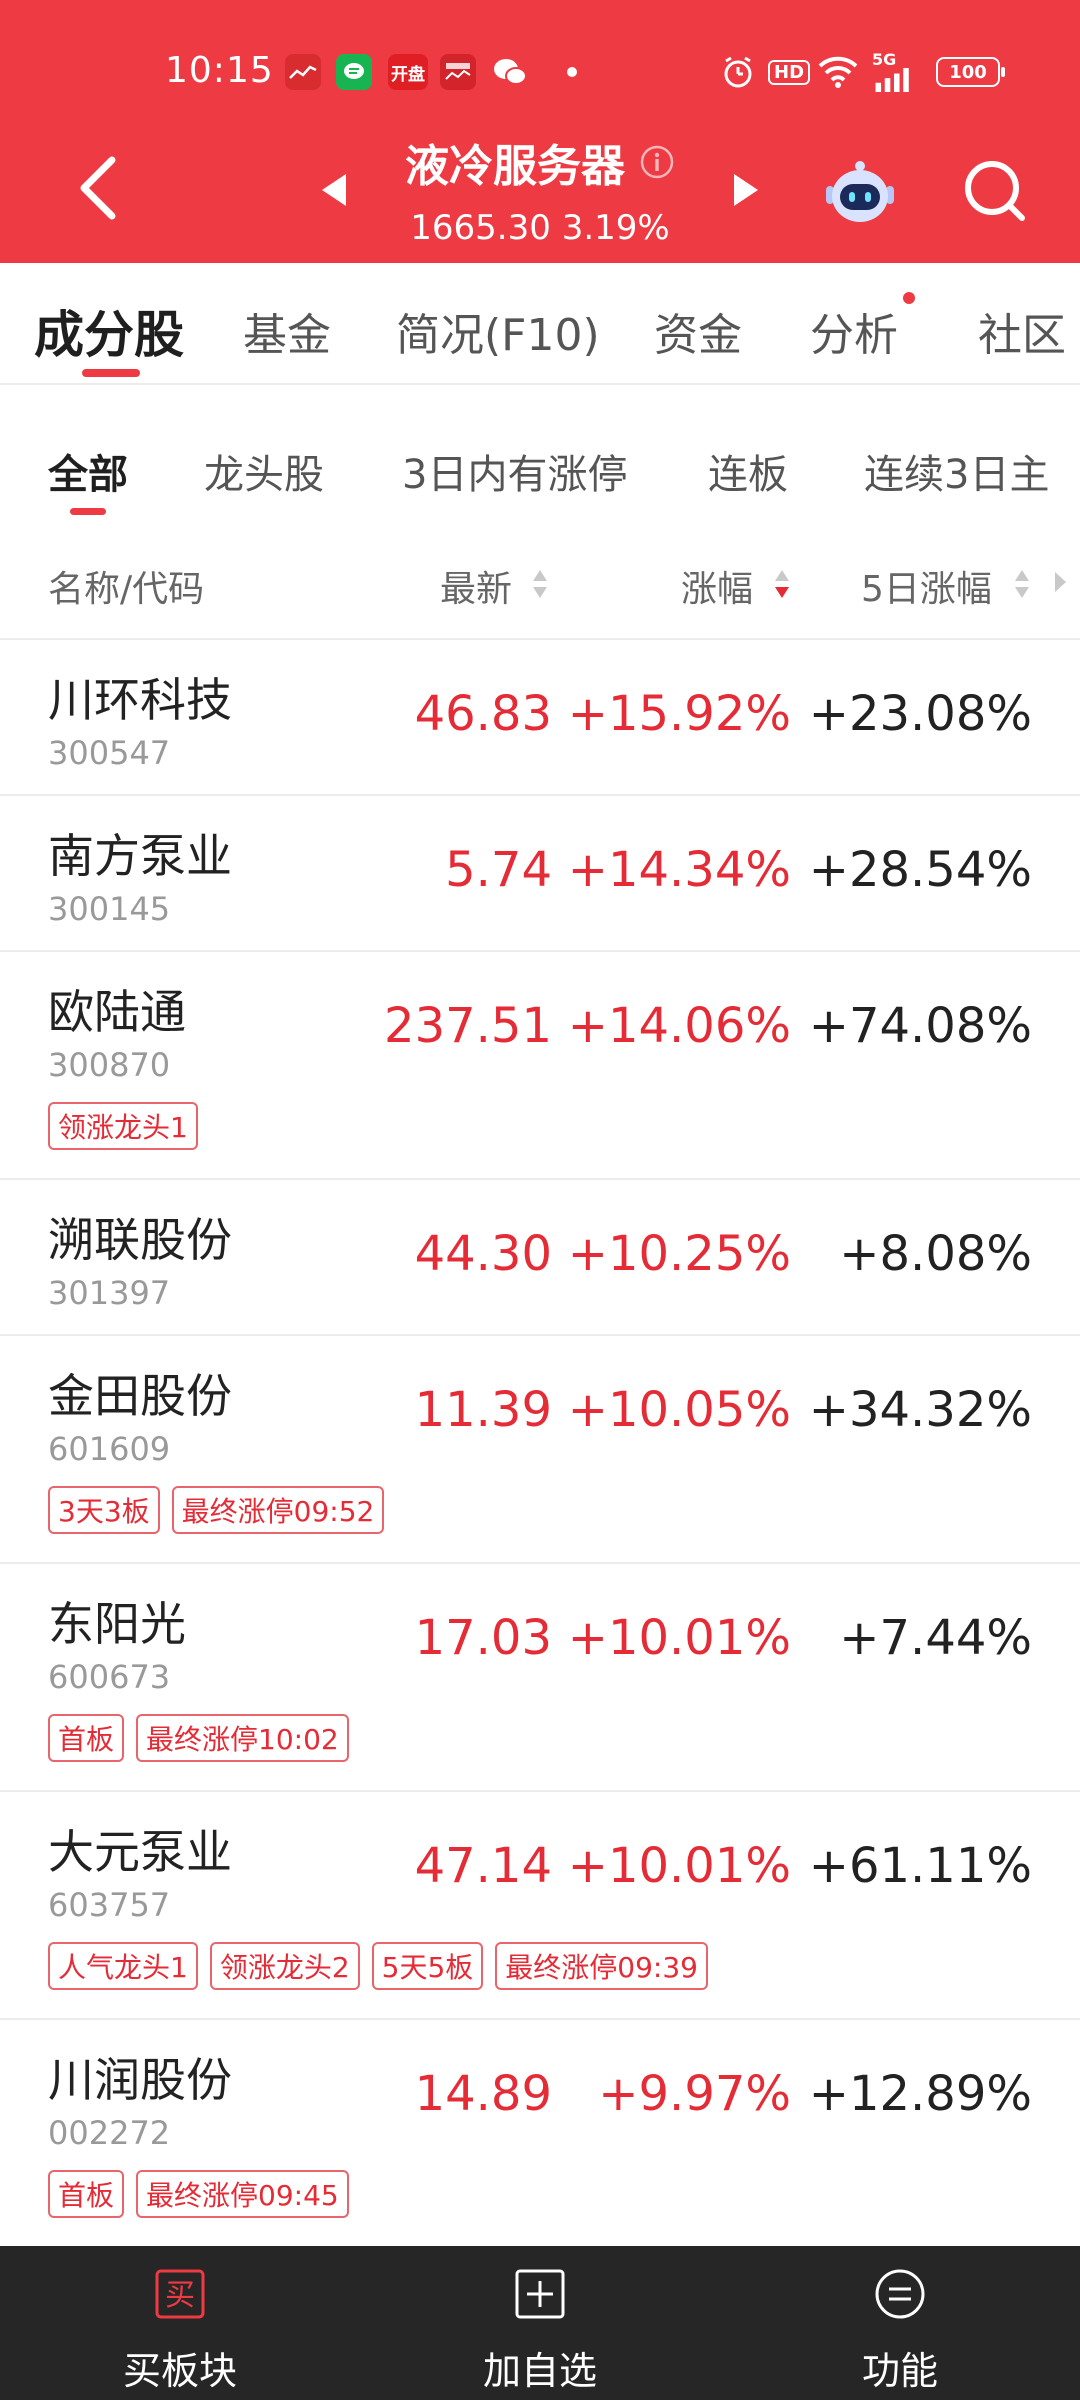  What do you see at coordinates (838, 72) in the screenshot?
I see `wifi-icon` at bounding box center [838, 72].